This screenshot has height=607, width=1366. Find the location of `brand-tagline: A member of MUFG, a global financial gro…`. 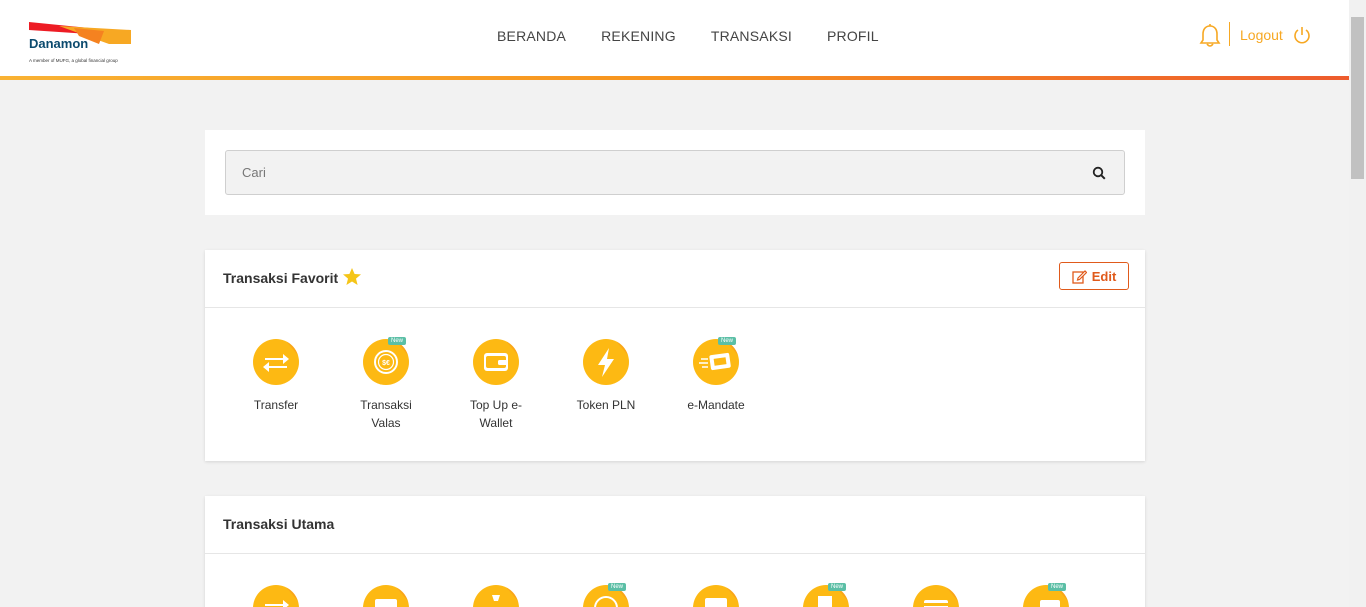

brand-tagline: A member of MUFG, a global financial gro… is located at coordinates (73, 60).